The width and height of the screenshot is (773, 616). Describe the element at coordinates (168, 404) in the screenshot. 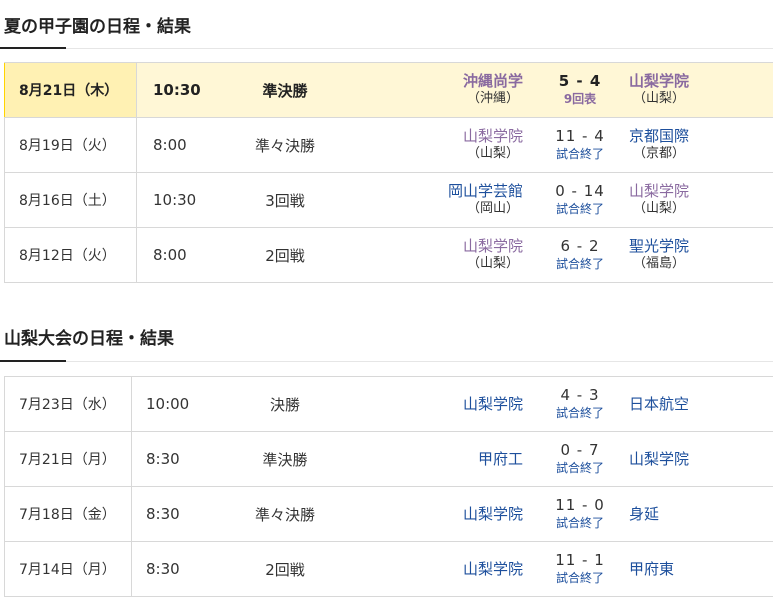

I see `game-time: 10:00` at that location.